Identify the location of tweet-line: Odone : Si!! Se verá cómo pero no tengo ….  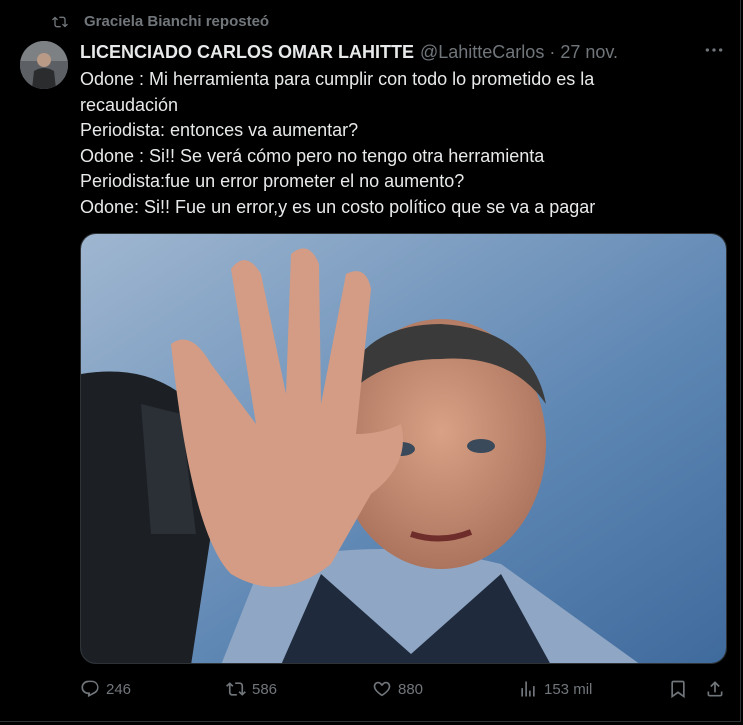
(312, 155).